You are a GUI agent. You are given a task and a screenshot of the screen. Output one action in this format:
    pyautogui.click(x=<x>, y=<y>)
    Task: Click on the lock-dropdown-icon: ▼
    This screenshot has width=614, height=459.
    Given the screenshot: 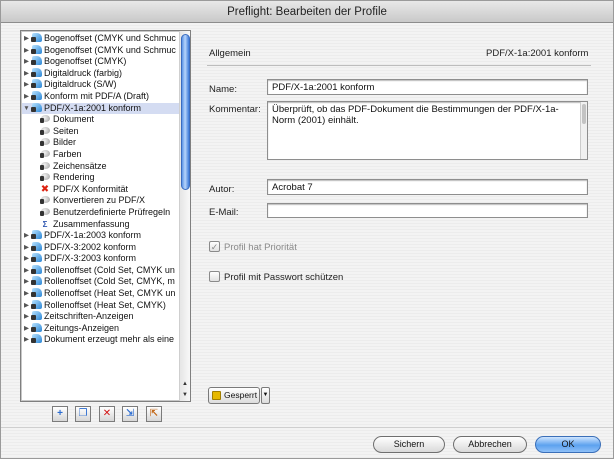 What is the action you would take?
    pyautogui.click(x=265, y=395)
    